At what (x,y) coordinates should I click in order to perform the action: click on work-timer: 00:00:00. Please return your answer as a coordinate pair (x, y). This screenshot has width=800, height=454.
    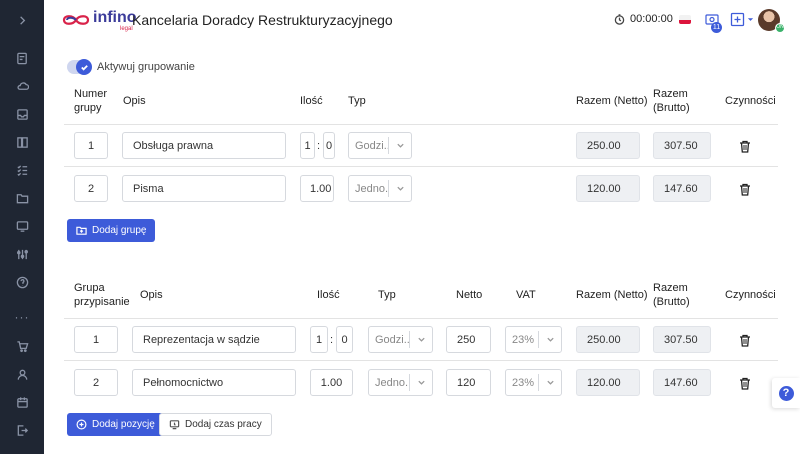
    Looking at the image, I should click on (643, 19).